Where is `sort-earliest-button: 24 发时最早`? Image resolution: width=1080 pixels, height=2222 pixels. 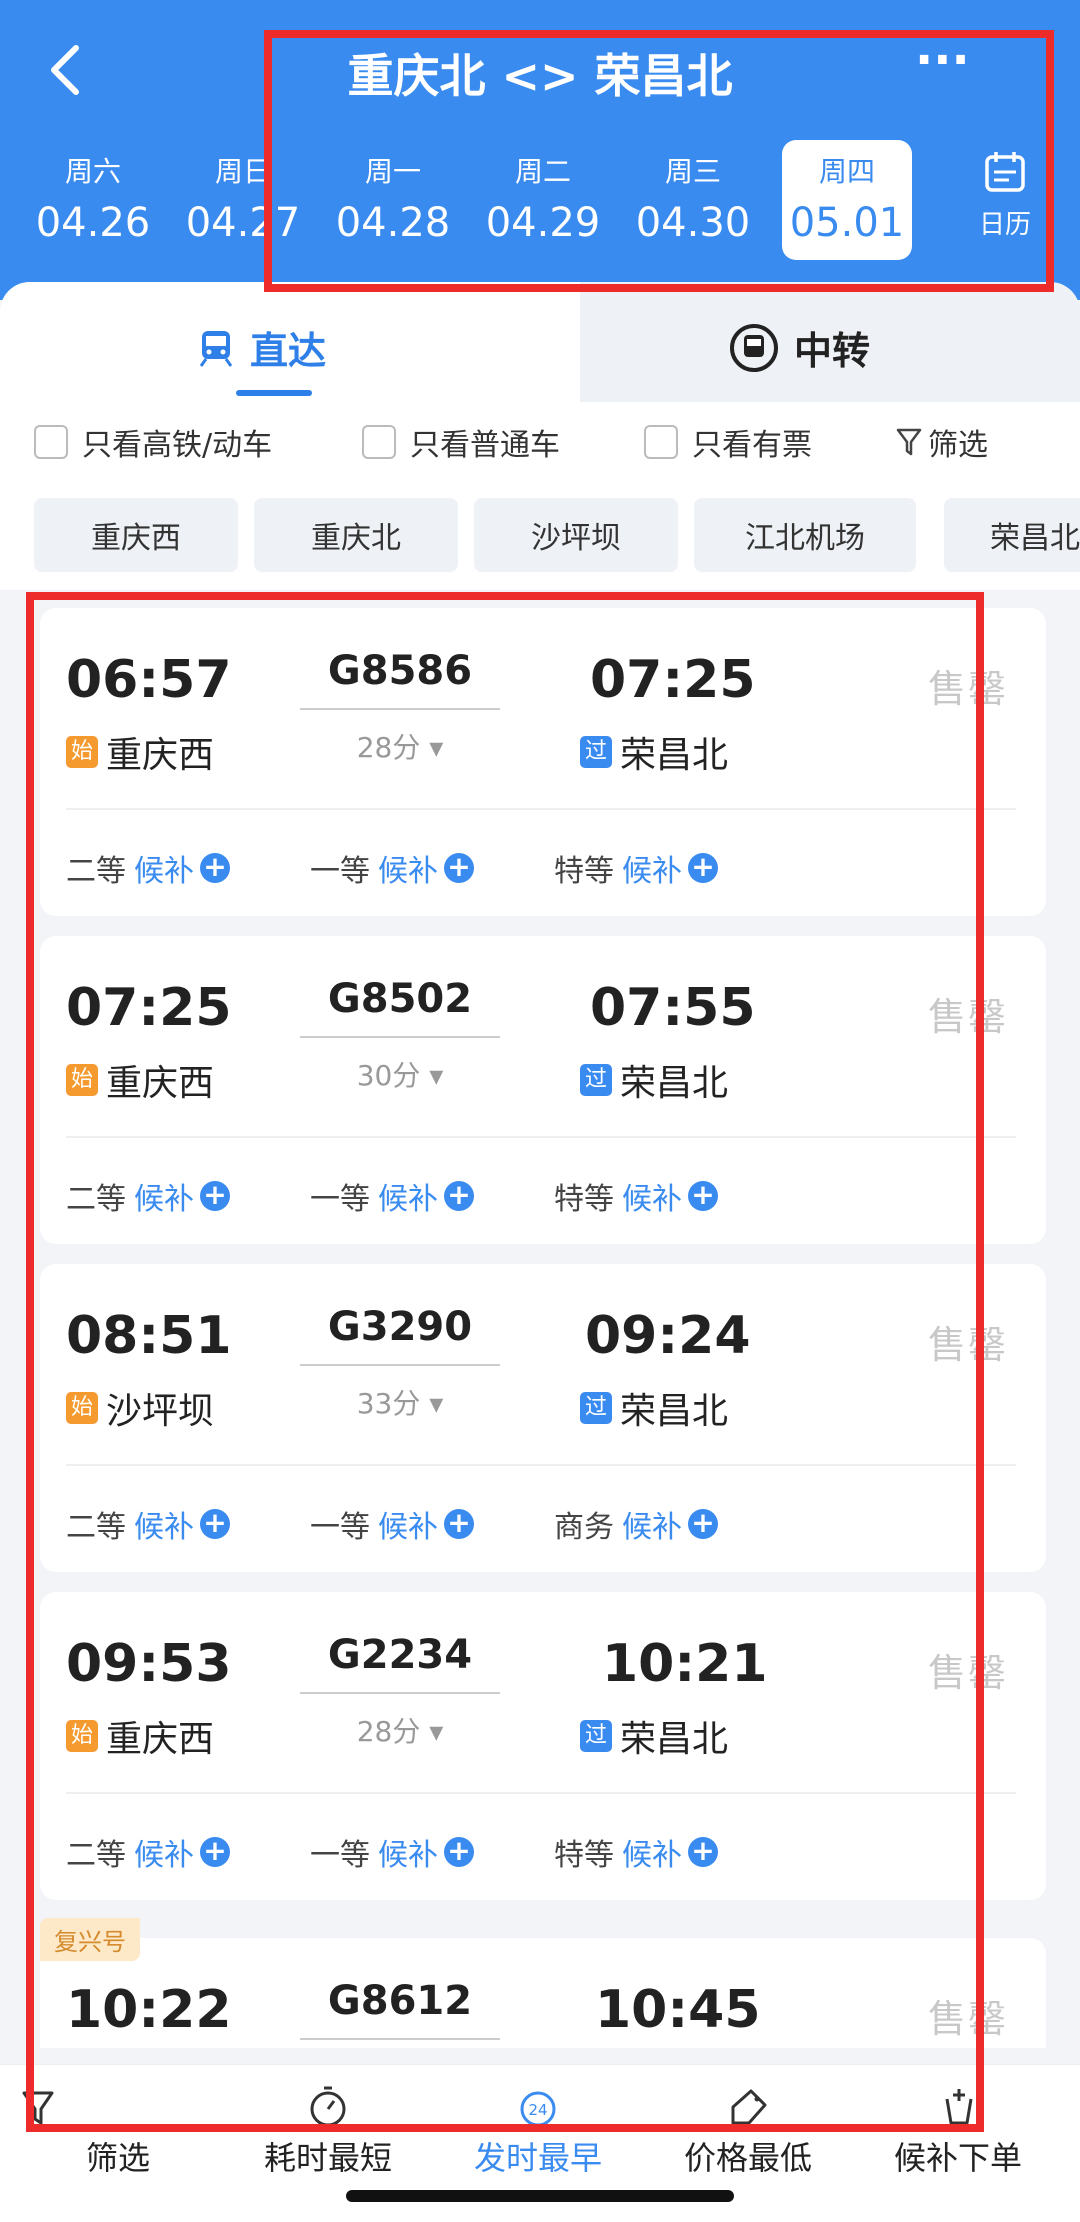 sort-earliest-button: 24 发时最早 is located at coordinates (538, 2131).